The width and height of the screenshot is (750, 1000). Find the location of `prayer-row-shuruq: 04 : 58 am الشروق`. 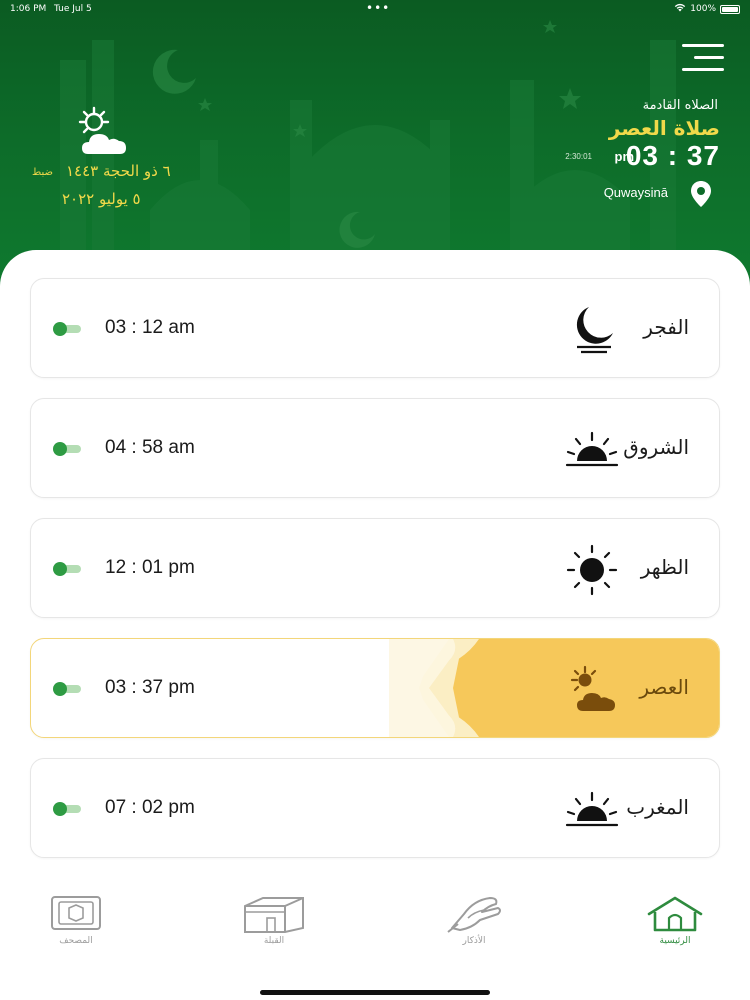

prayer-row-shuruq: 04 : 58 am الشروق is located at coordinates (375, 448).